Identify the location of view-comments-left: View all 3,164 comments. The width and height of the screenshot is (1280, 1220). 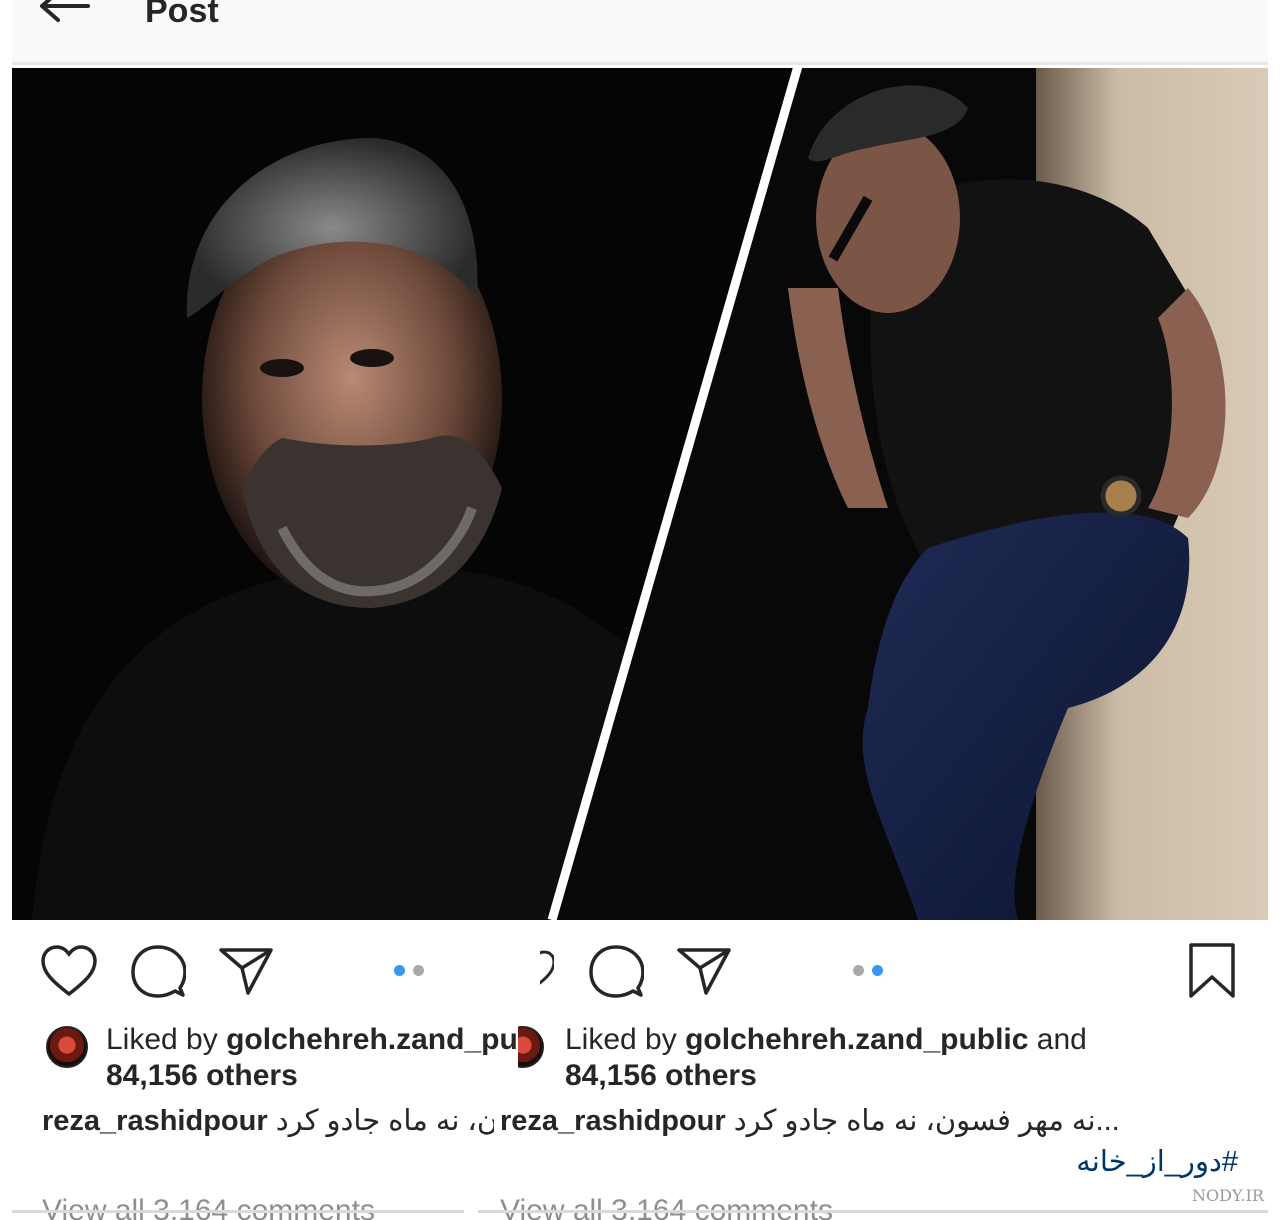
(252, 1207).